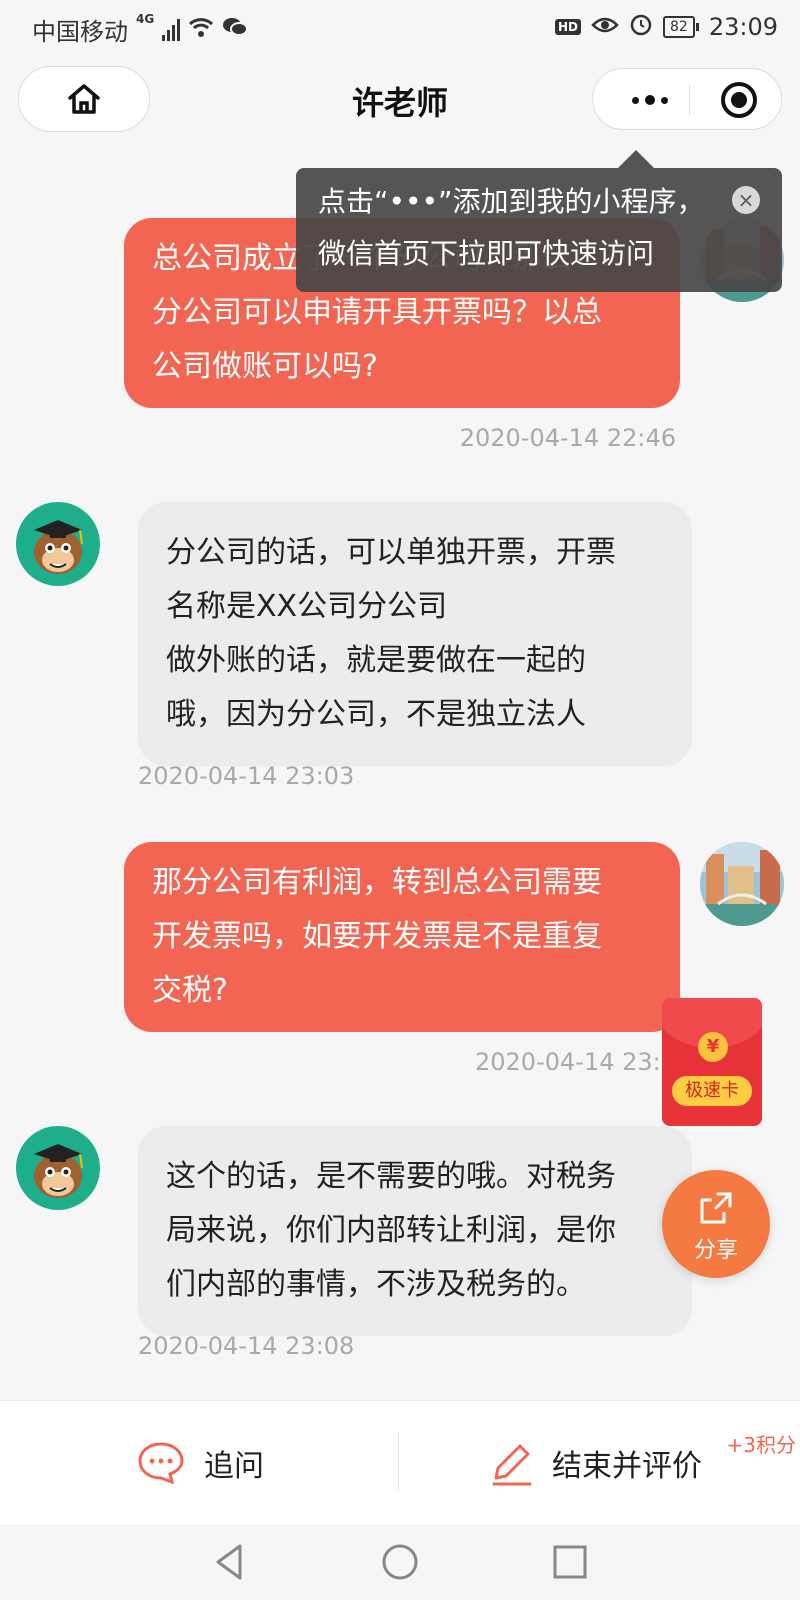 This screenshot has width=800, height=1600. I want to click on tooltip-arrow, so click(636, 159).